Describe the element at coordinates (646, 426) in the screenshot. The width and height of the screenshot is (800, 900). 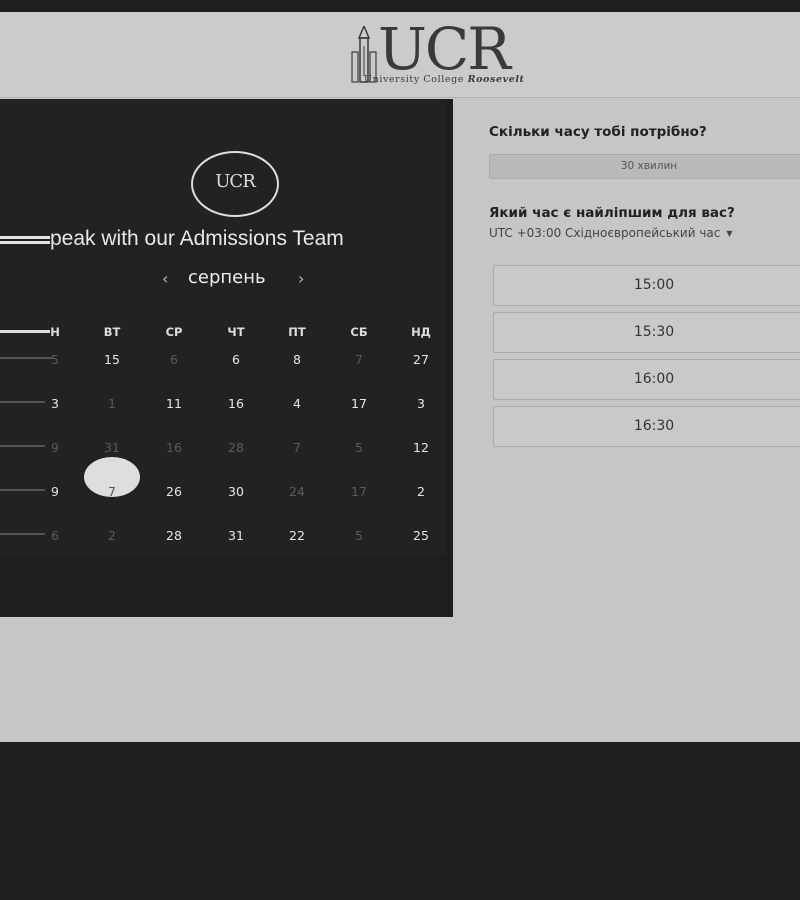
I see `time-slot-1630: 16:30` at that location.